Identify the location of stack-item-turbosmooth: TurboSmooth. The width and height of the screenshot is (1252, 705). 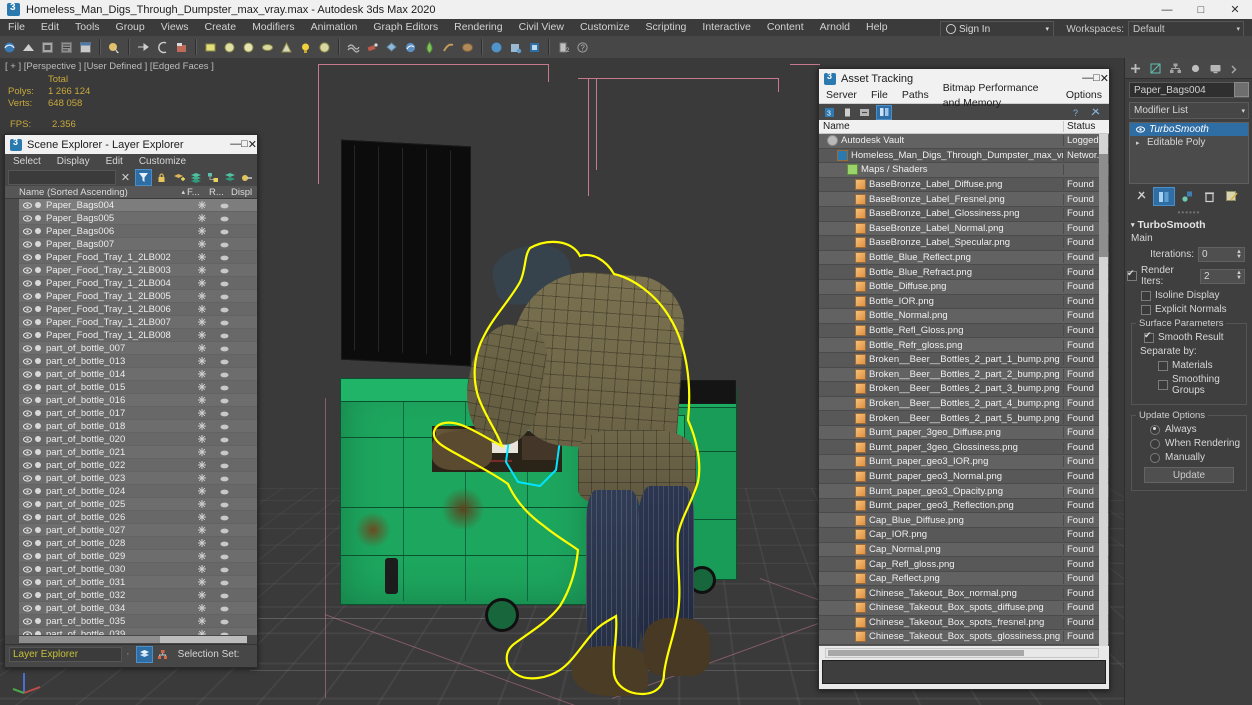
(1189, 129).